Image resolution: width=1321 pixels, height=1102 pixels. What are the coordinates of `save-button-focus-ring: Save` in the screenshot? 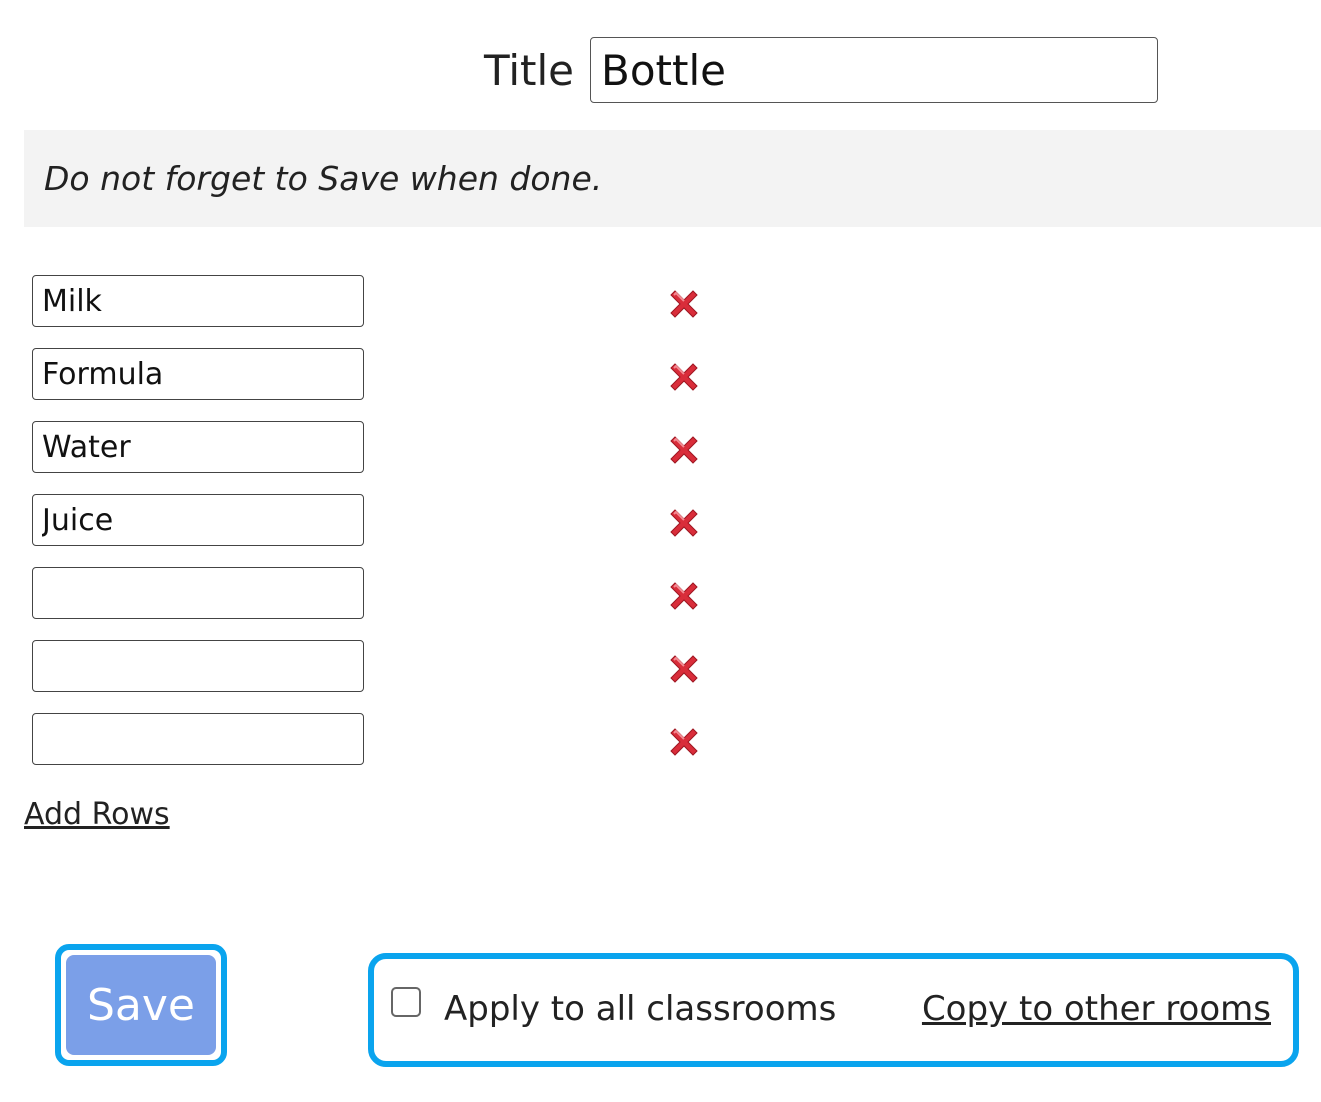 It's located at (141, 1005).